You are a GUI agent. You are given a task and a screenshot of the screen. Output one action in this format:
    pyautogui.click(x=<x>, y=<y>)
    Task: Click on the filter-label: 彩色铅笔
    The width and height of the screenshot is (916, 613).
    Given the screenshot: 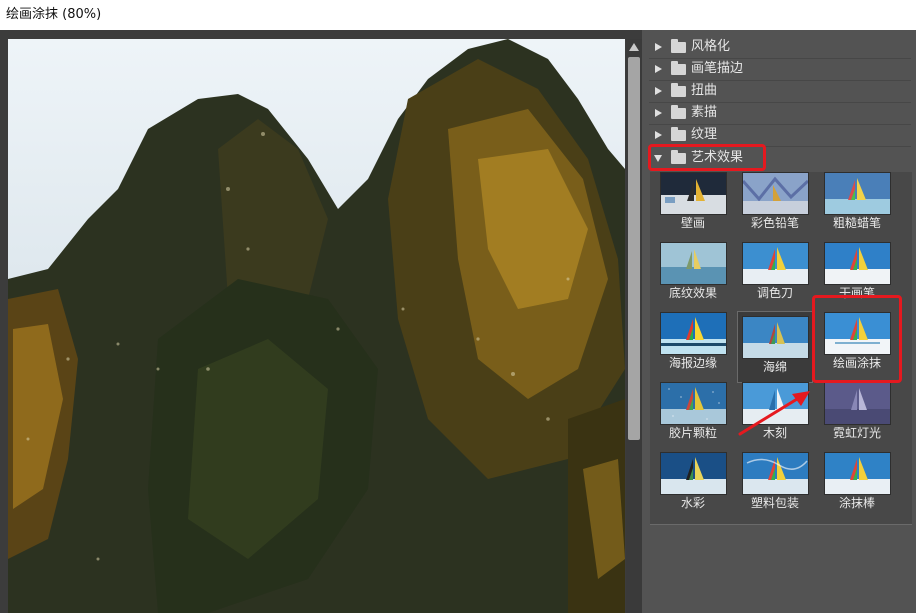 What is the action you would take?
    pyautogui.click(x=774, y=223)
    